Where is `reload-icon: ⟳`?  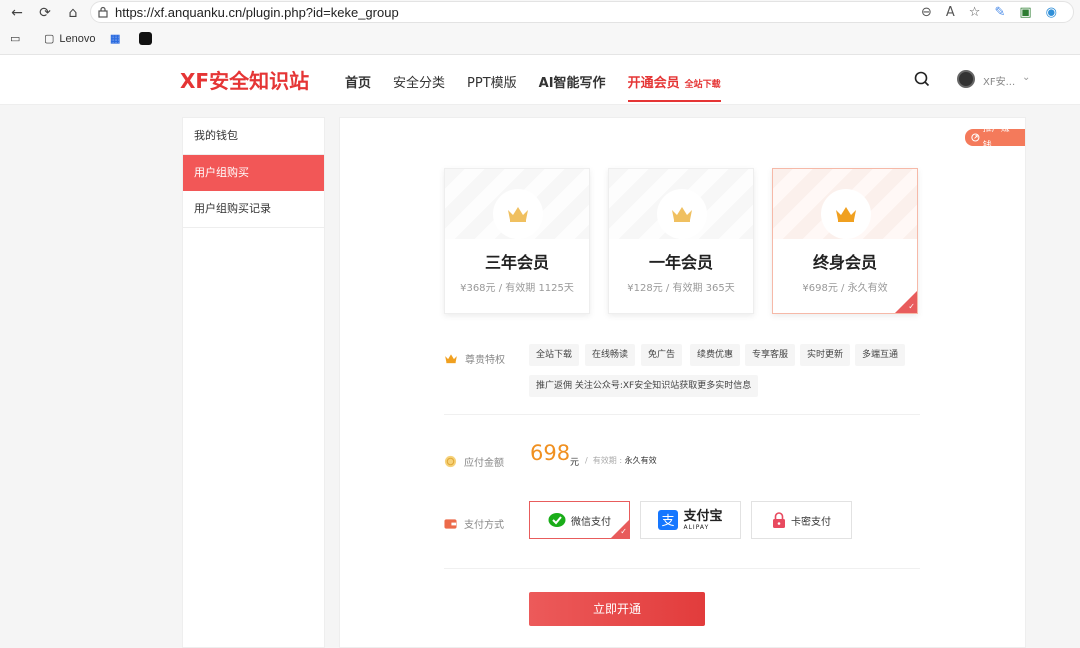 reload-icon: ⟳ is located at coordinates (45, 13).